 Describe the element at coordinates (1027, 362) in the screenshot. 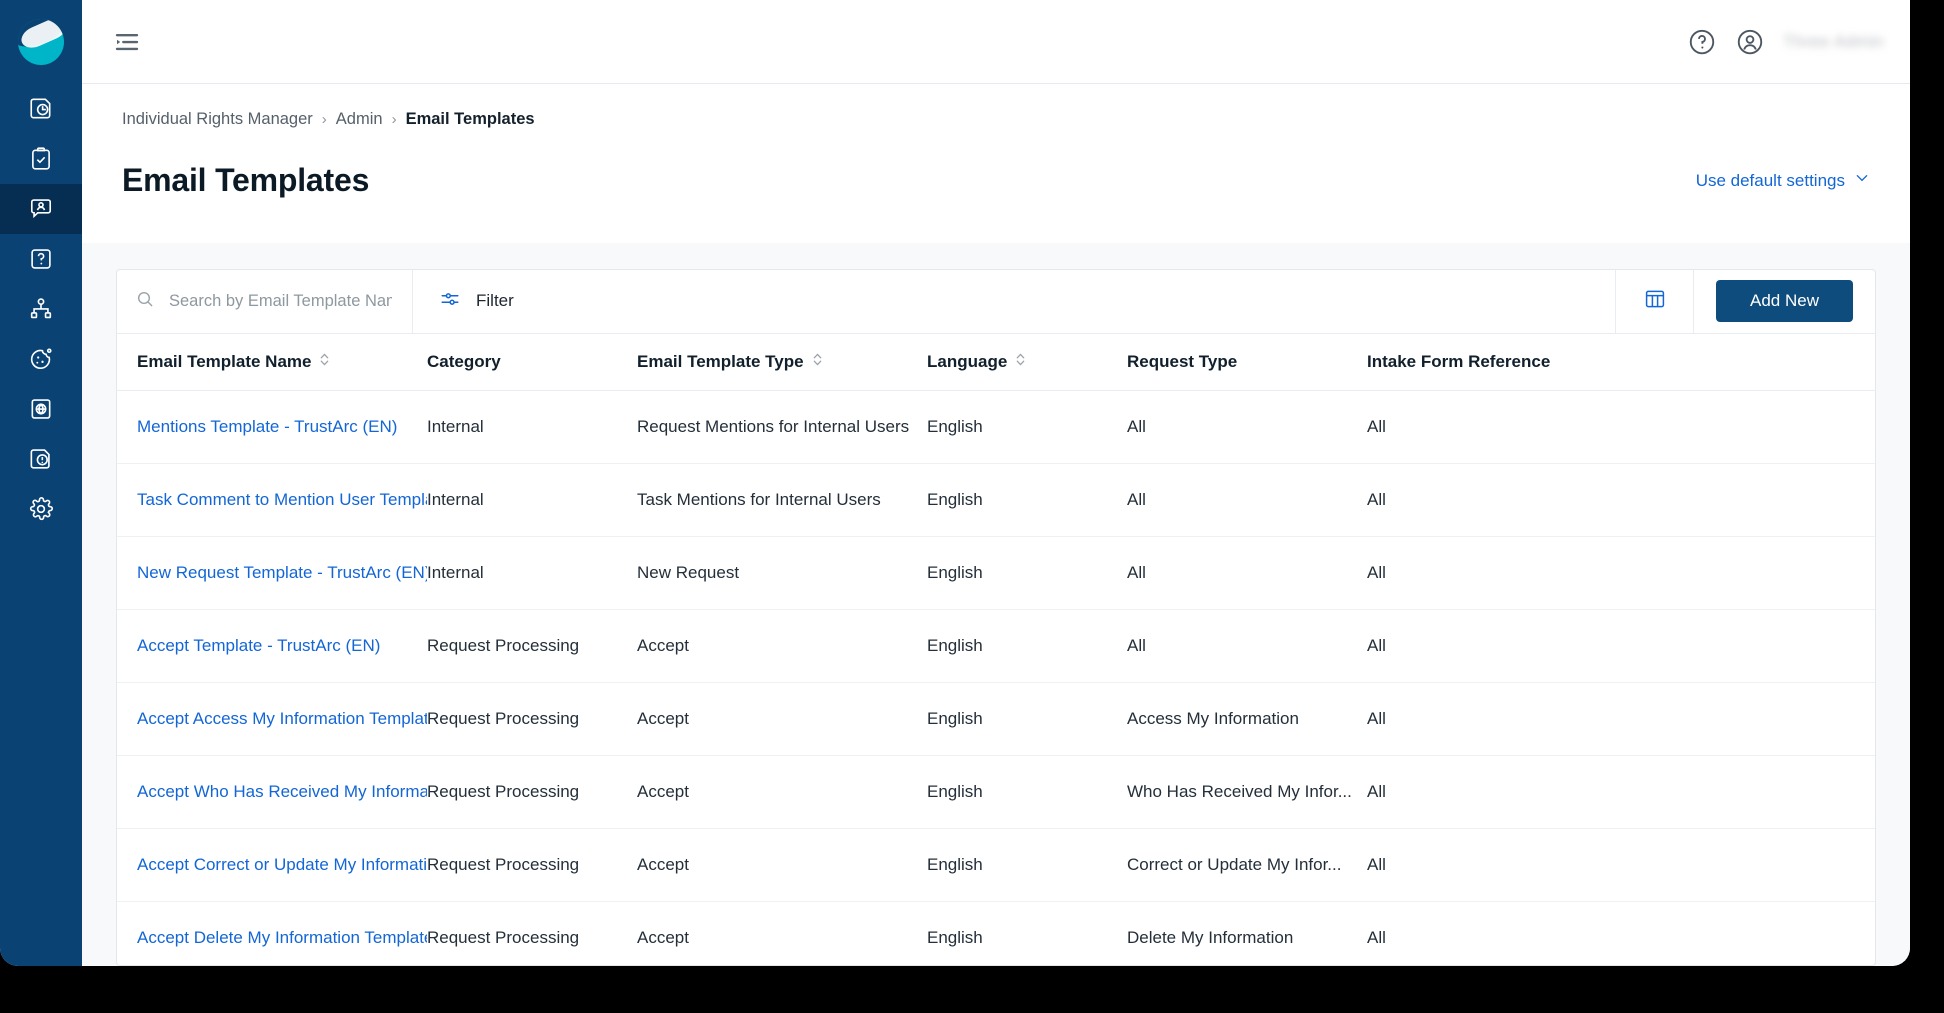

I see `column-header-language: Language` at that location.